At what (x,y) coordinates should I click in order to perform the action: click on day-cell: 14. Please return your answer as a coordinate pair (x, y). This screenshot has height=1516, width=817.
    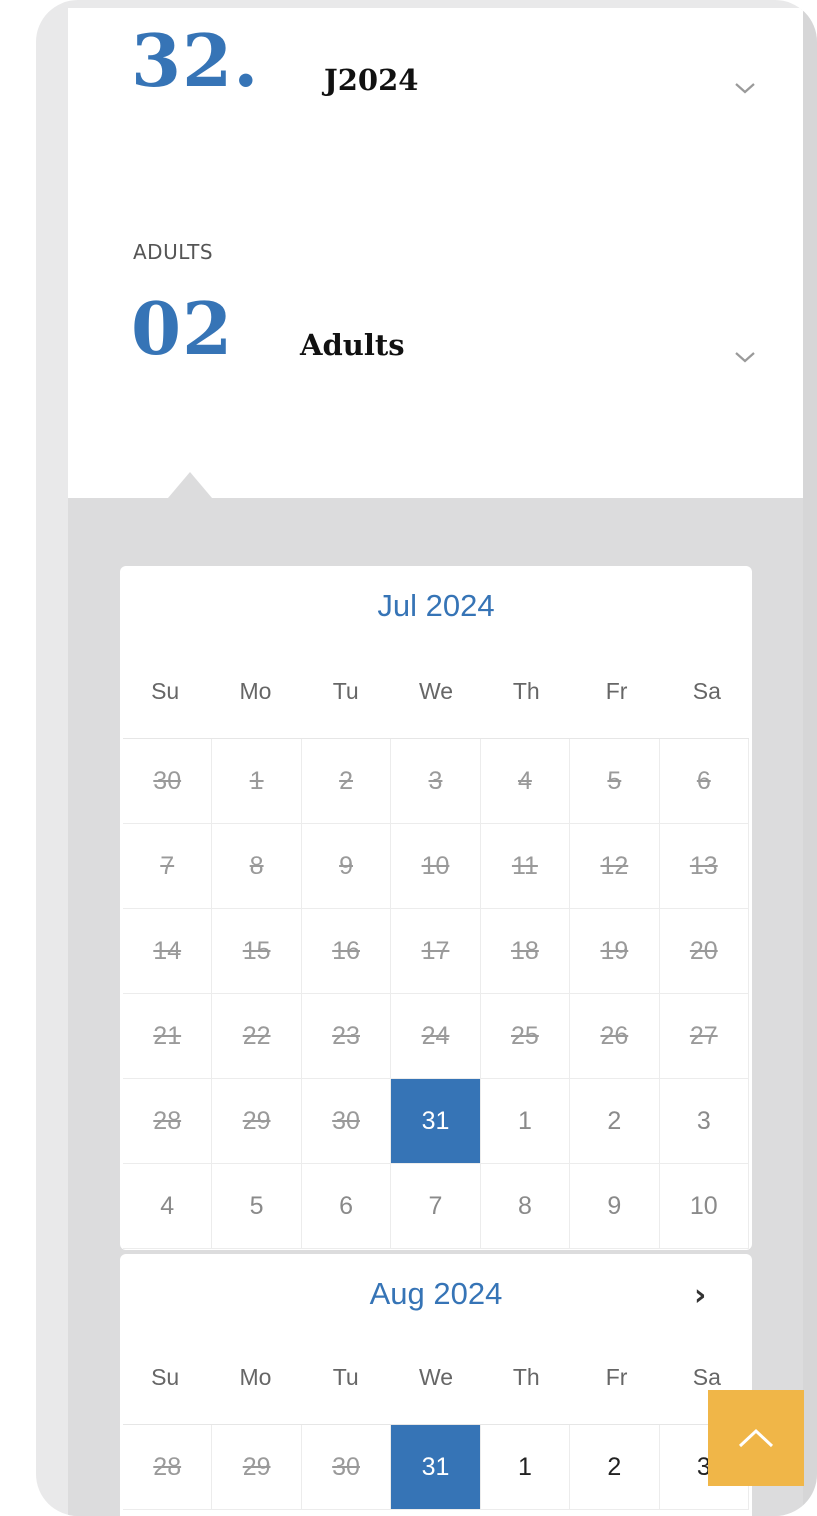
    Looking at the image, I should click on (168, 951).